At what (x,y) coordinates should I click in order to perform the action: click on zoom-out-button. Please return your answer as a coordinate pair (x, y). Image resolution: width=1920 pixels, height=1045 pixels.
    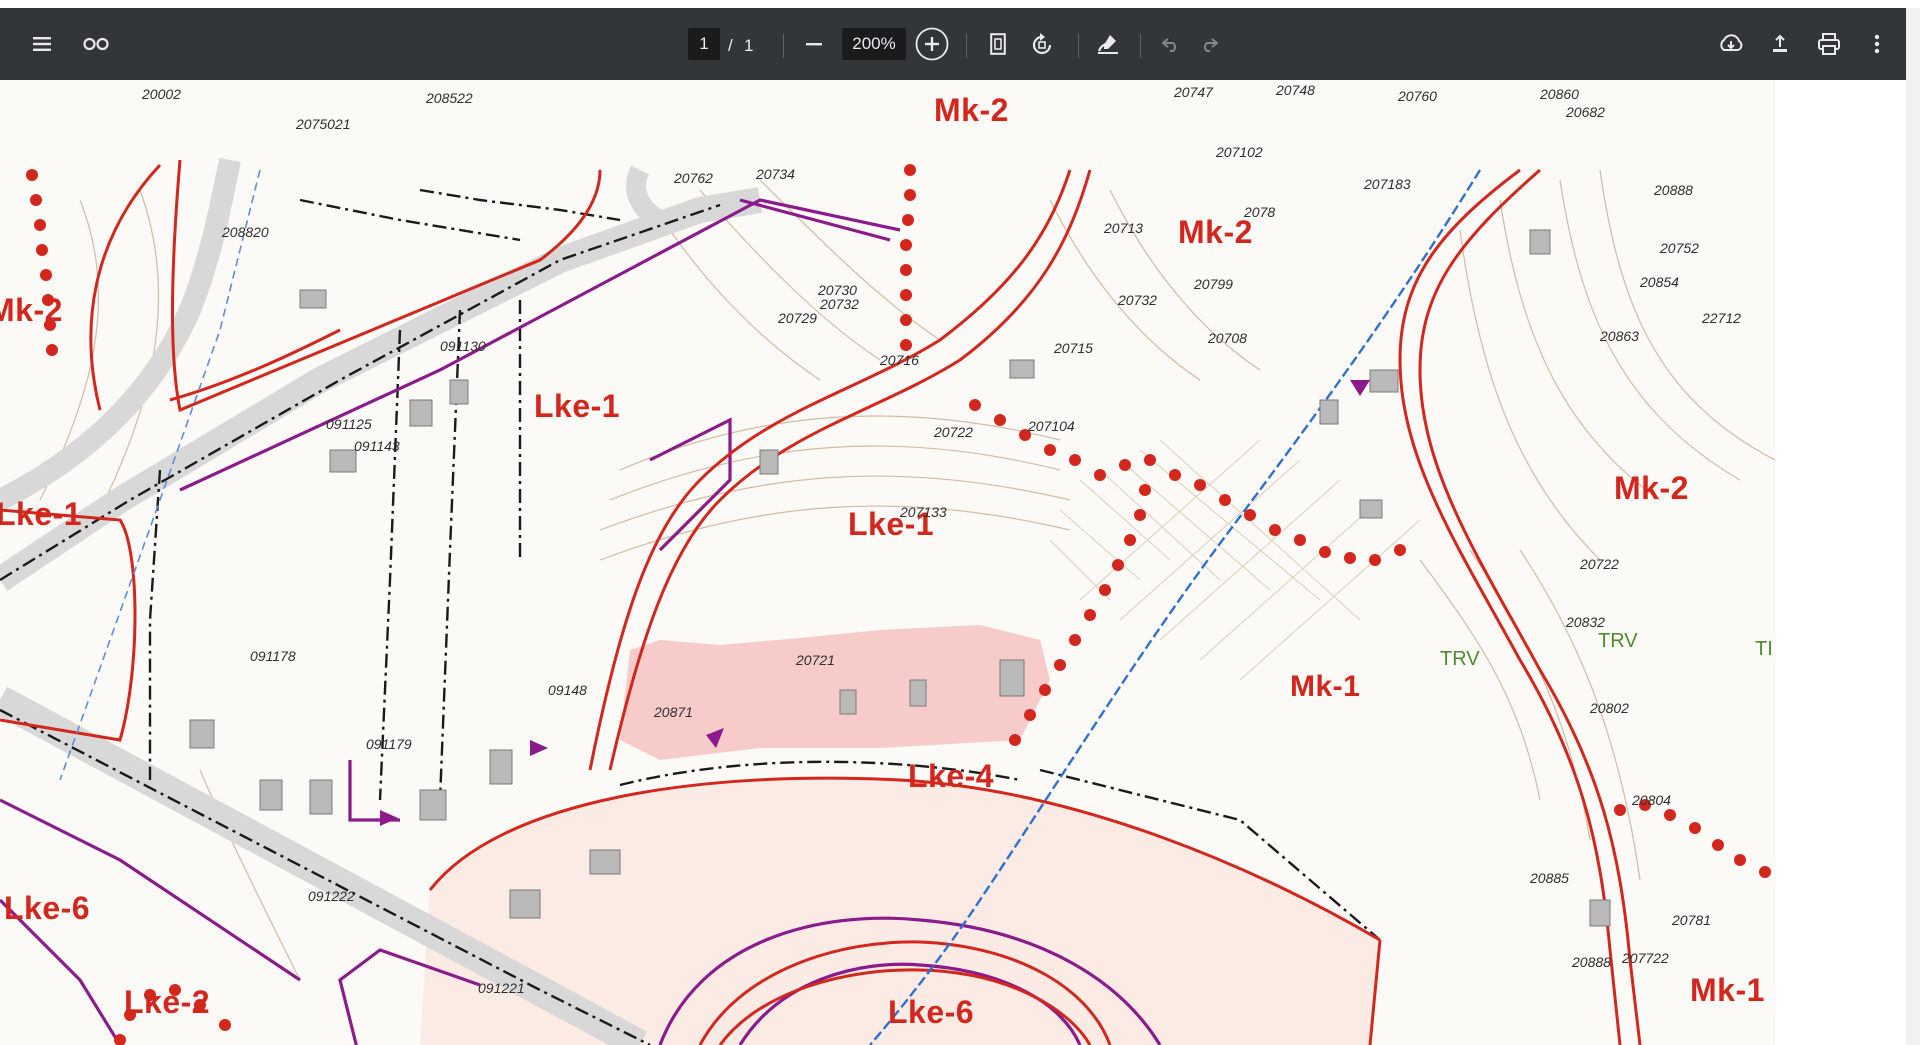
    Looking at the image, I should click on (814, 44).